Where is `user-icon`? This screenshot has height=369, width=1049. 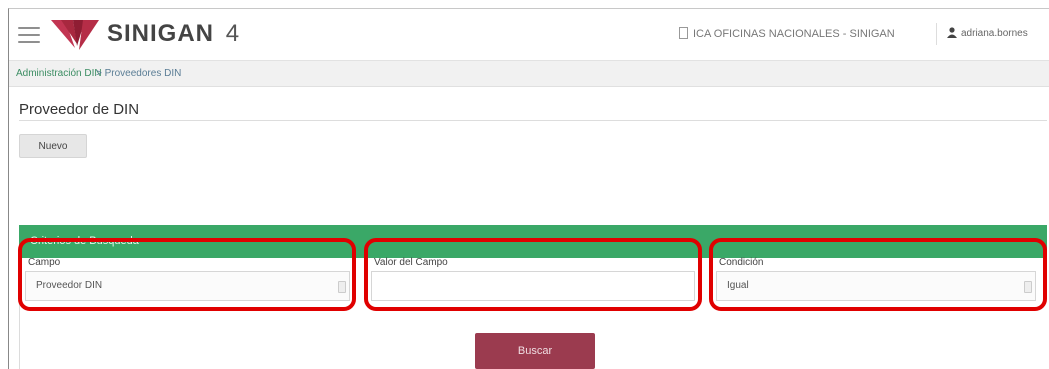
user-icon is located at coordinates (952, 32).